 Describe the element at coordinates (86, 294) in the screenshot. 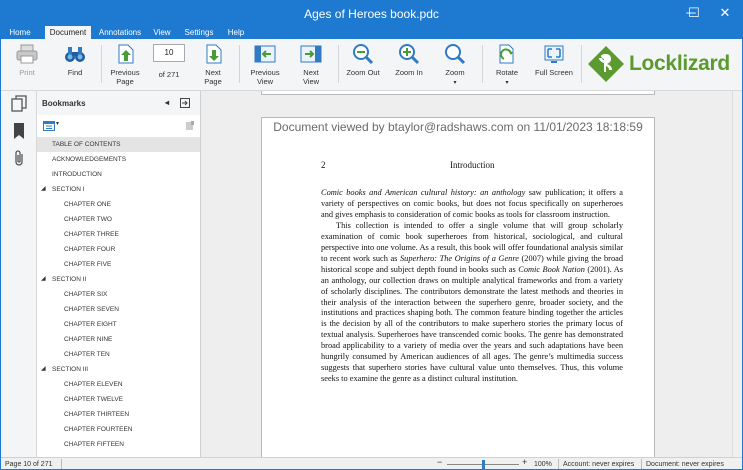

I see `bookmark-label: CHAPTER SIX` at that location.